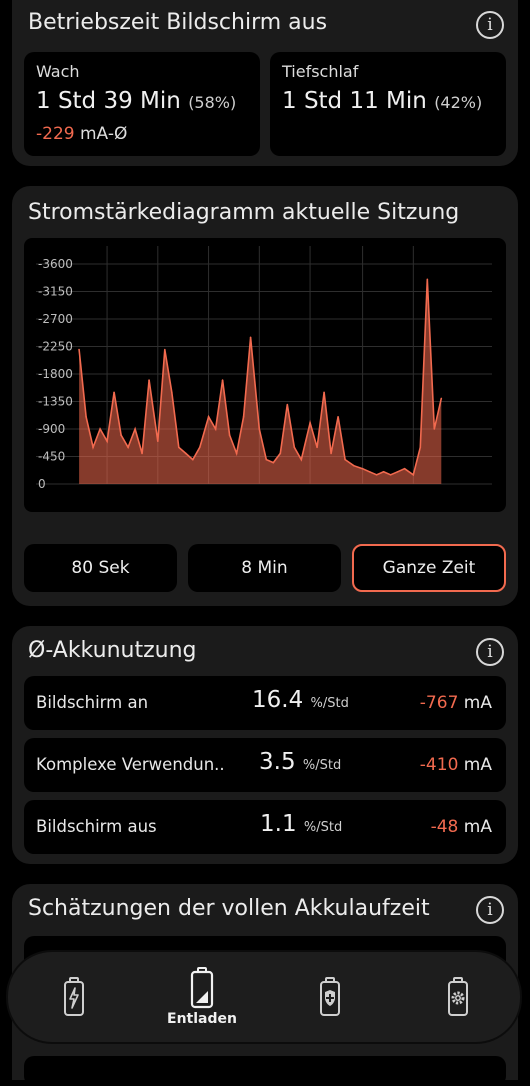  Describe the element at coordinates (130, 764) in the screenshot. I see `usage-label: Komplexe Verwendun..` at that location.